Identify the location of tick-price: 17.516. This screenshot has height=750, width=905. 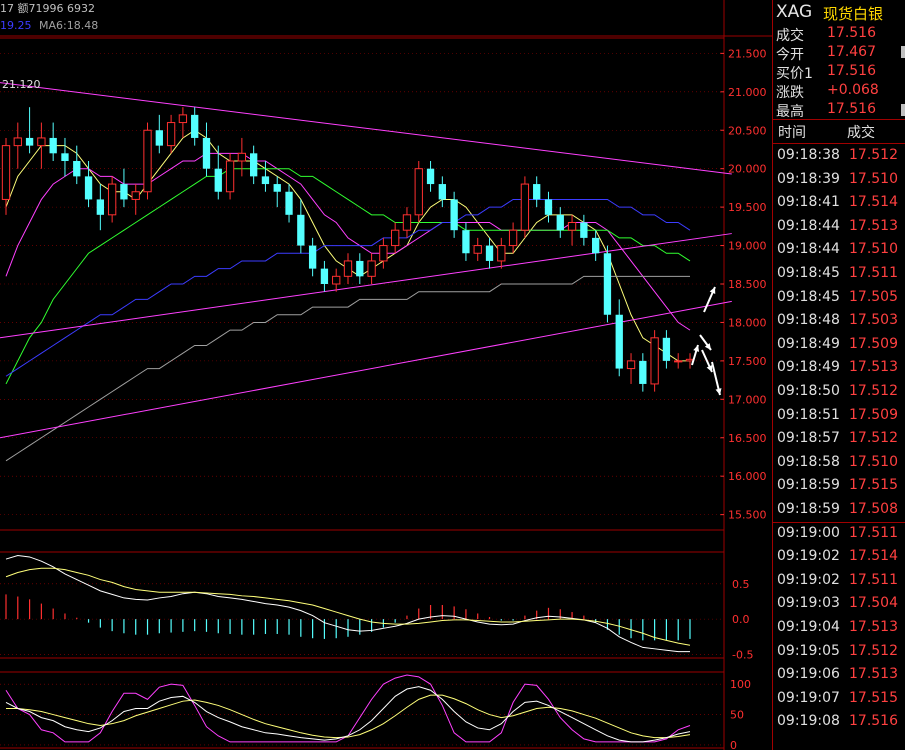
(873, 721).